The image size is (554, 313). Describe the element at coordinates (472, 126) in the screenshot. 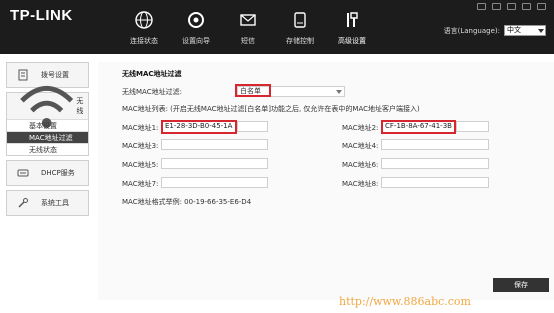

I see `mac-input-2-tail` at that location.